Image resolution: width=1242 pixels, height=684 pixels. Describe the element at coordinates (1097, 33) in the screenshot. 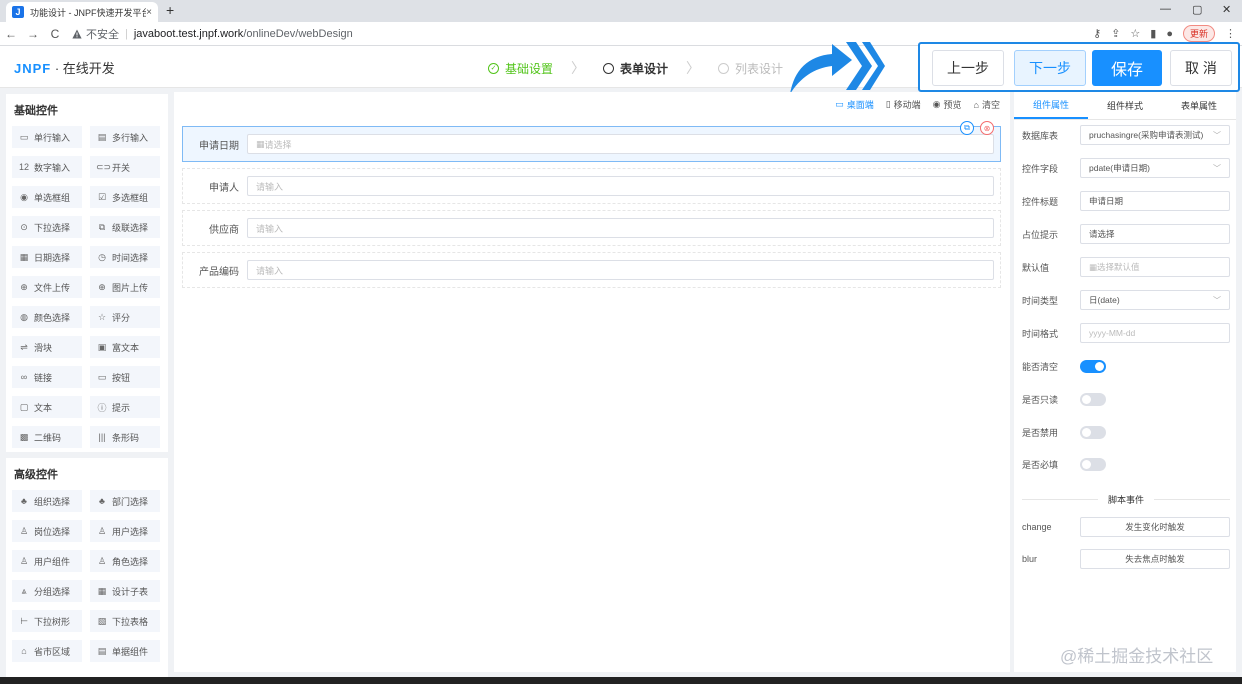

I see `key-icon: ⚷` at that location.